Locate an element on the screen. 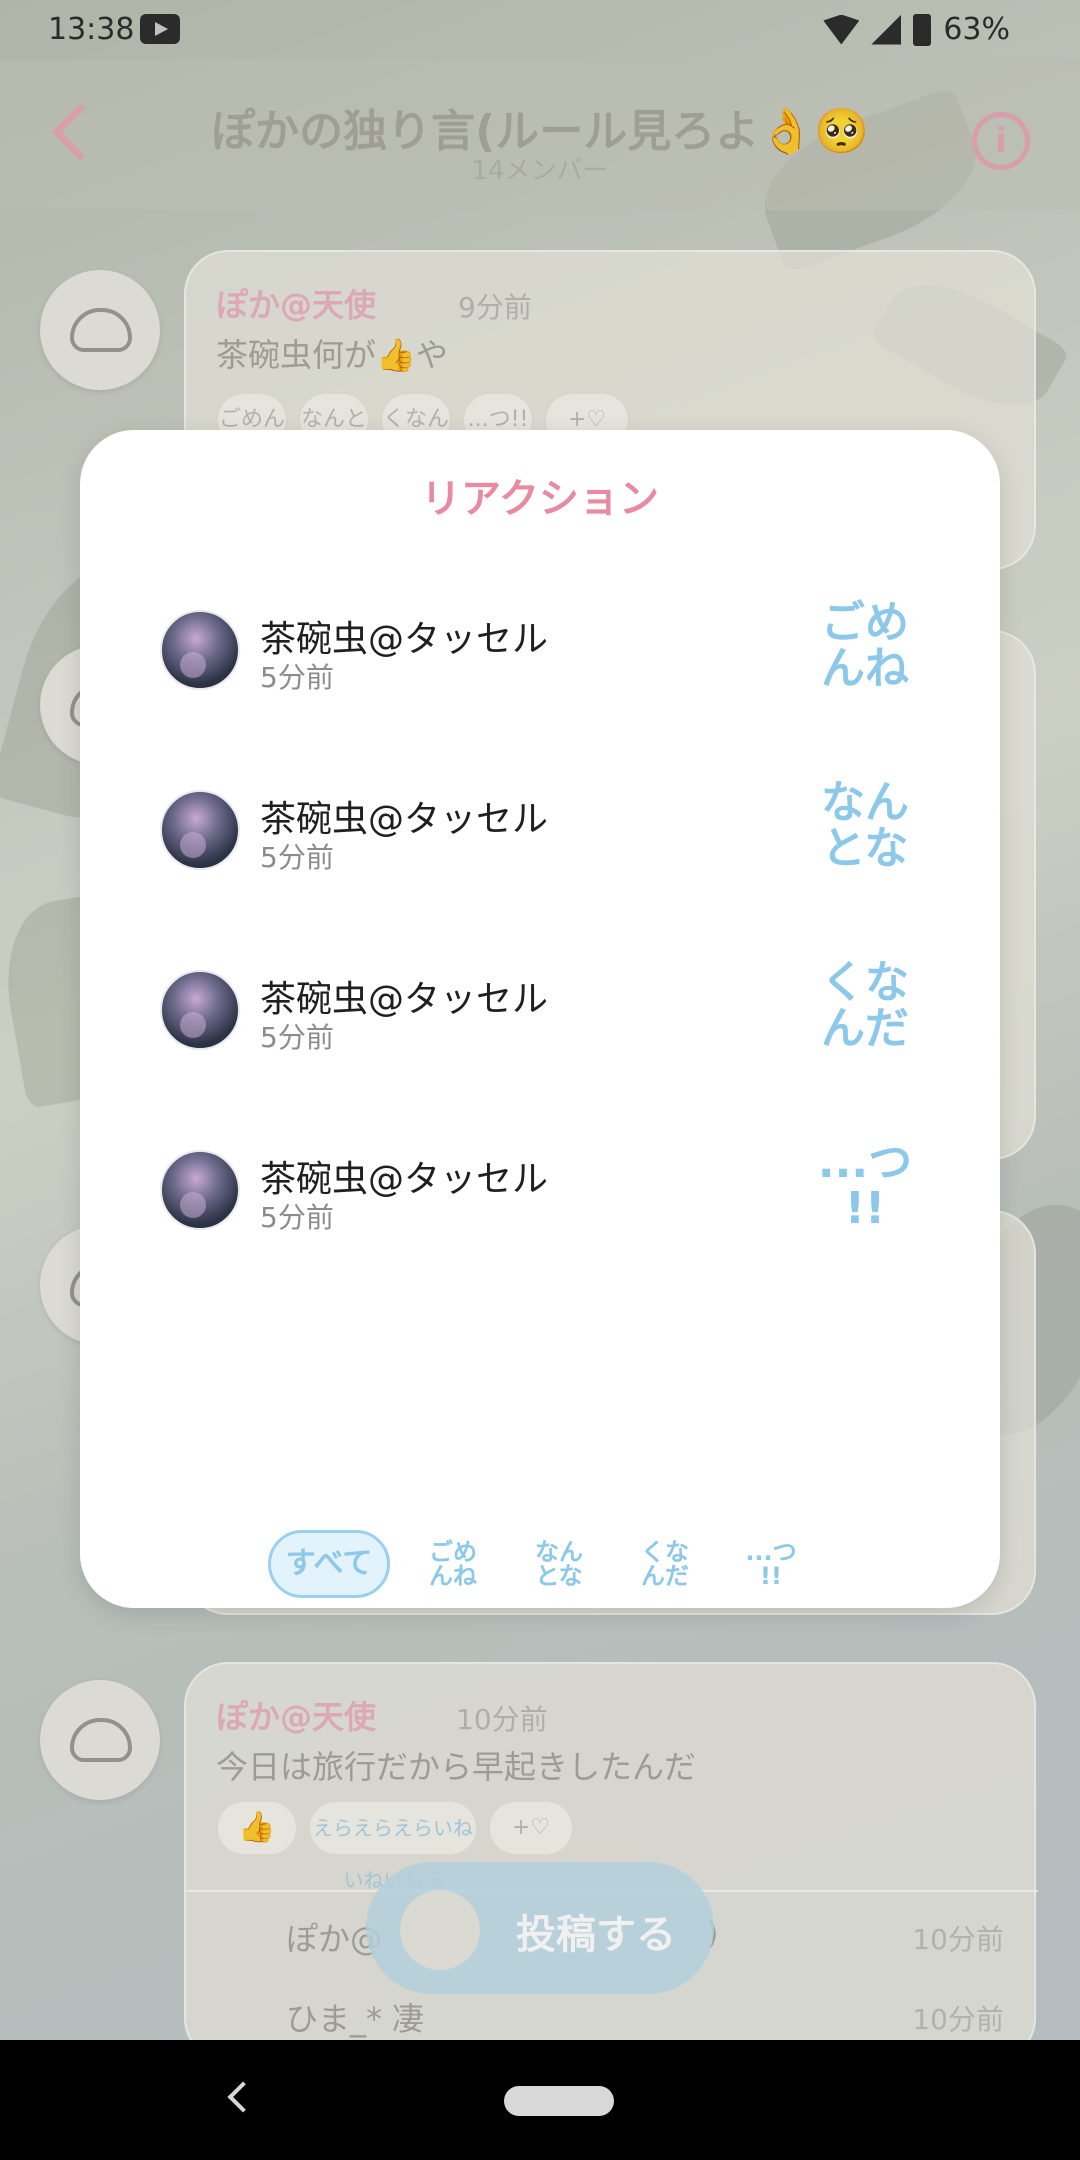  tab-label-line: ごめ is located at coordinates (453, 1552).